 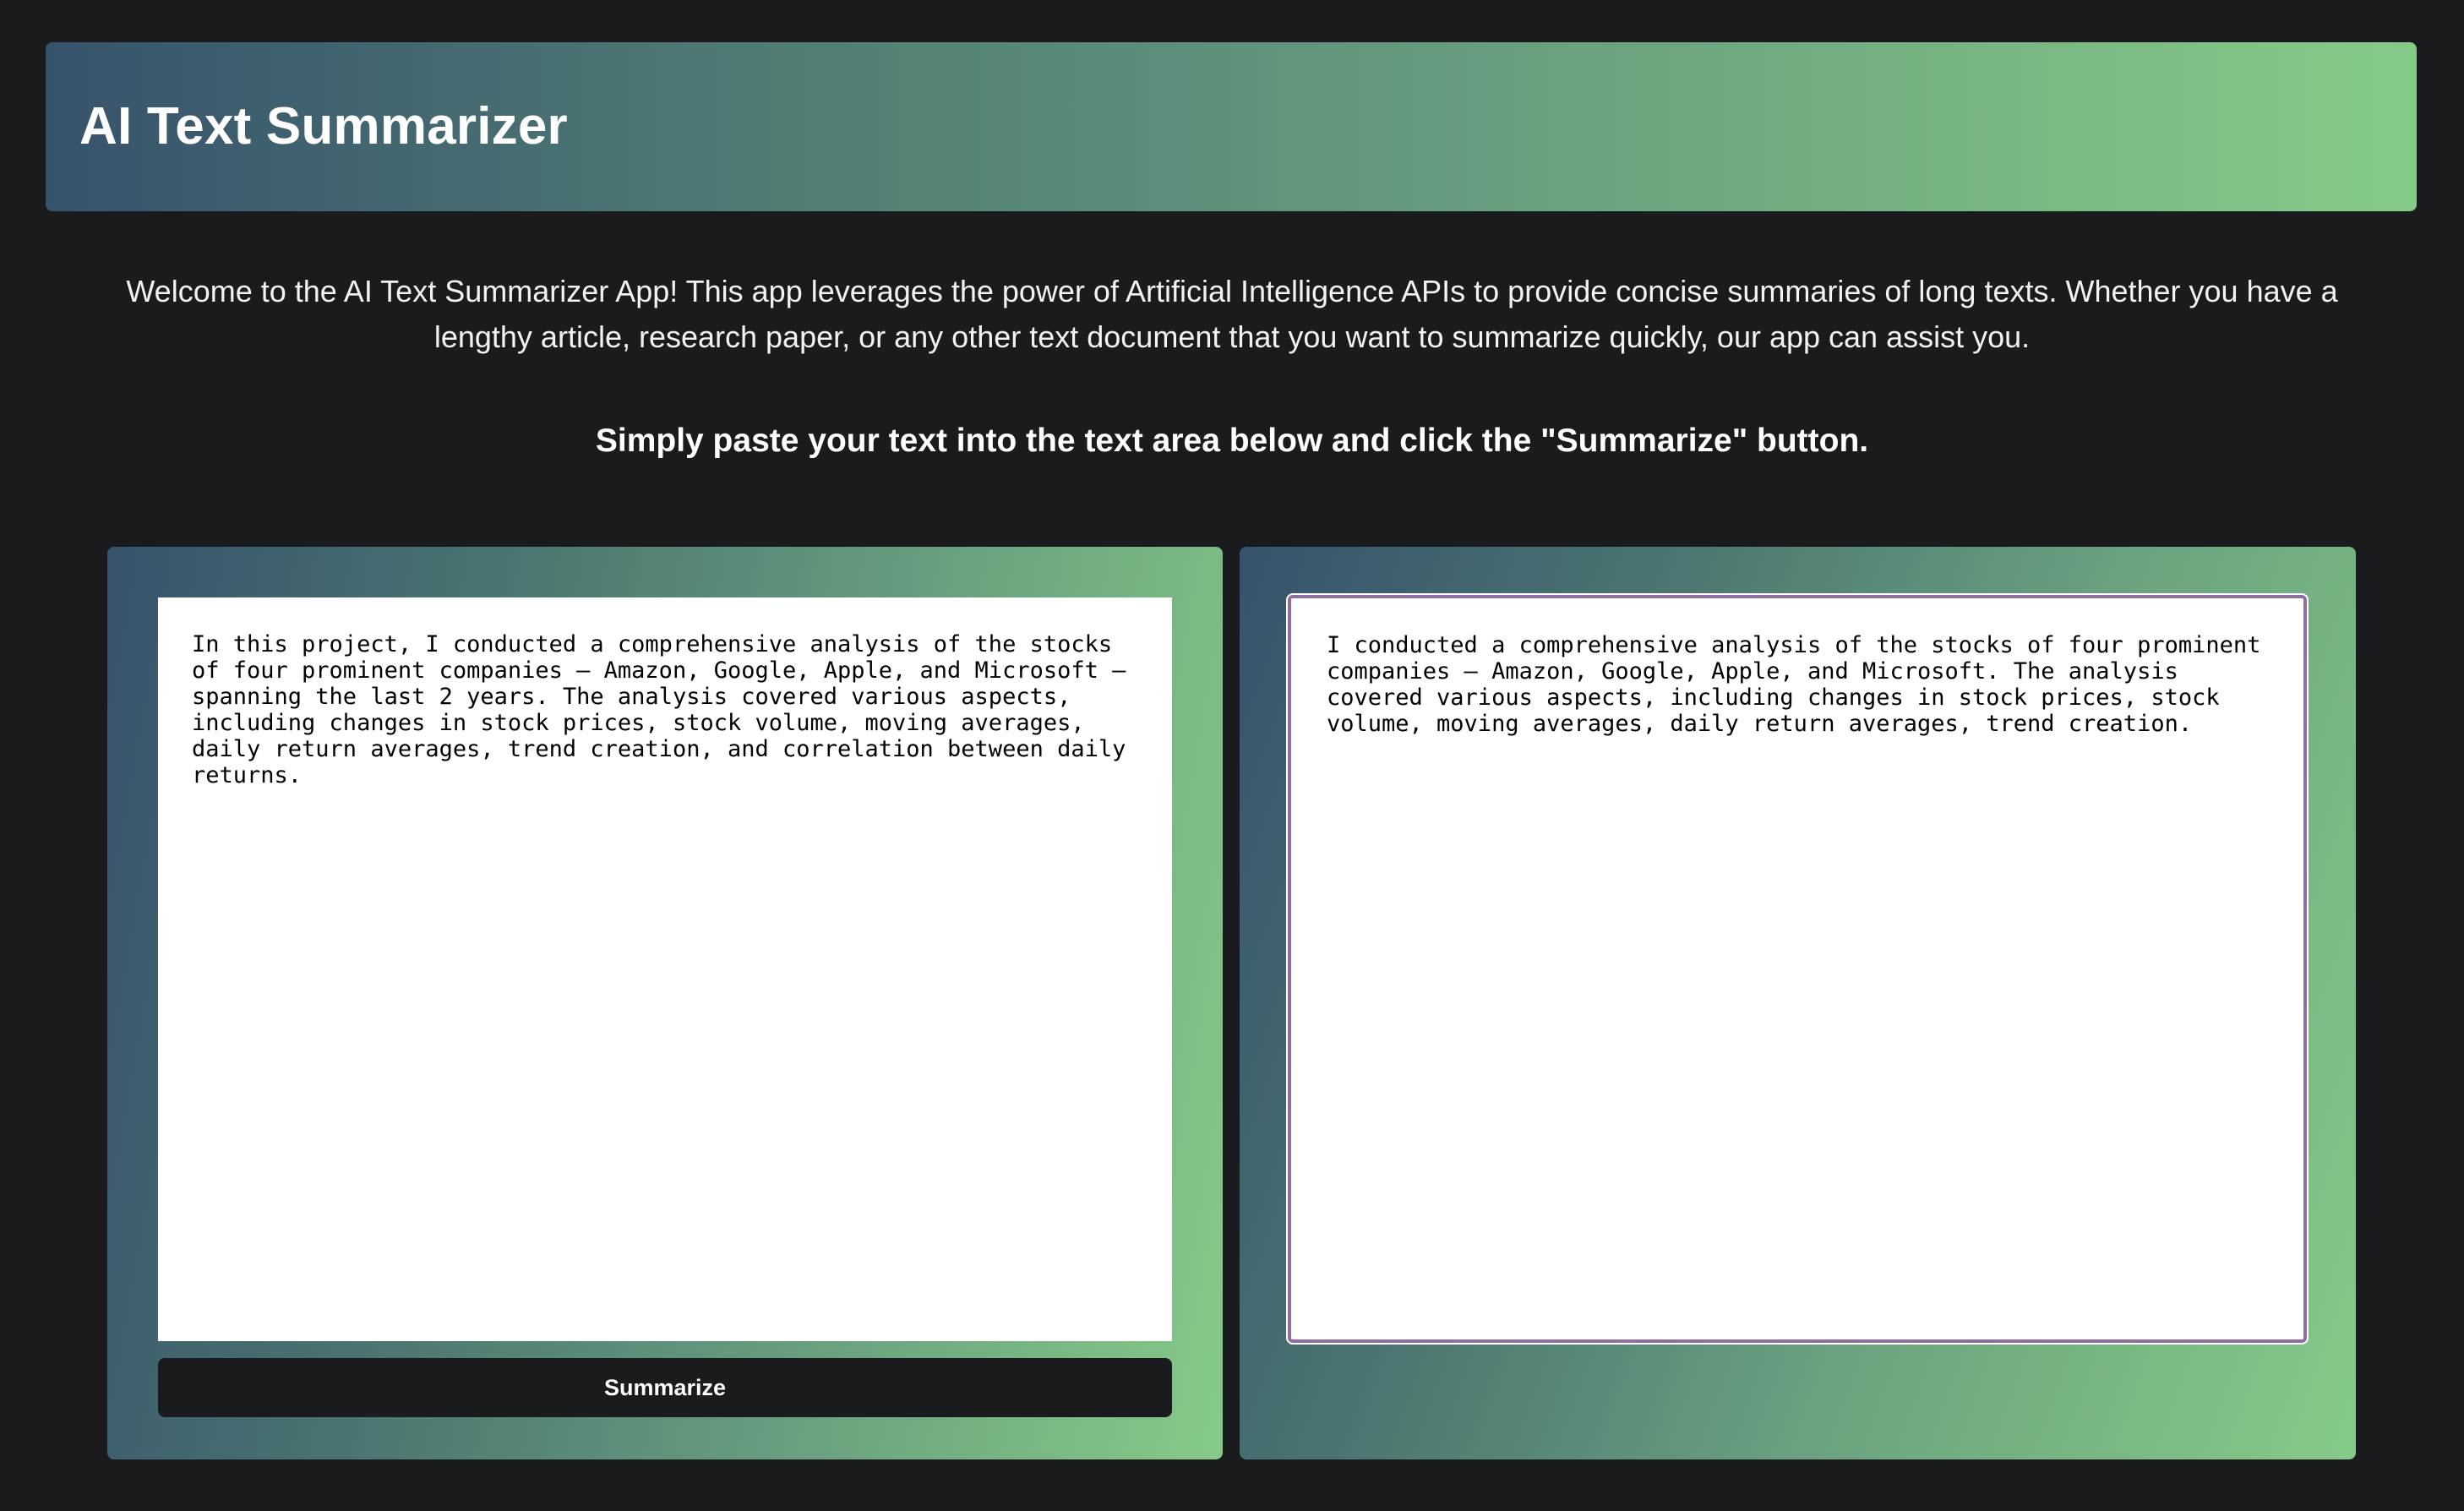 I want to click on app-header: AI Text Summarizer, so click(x=1232, y=127).